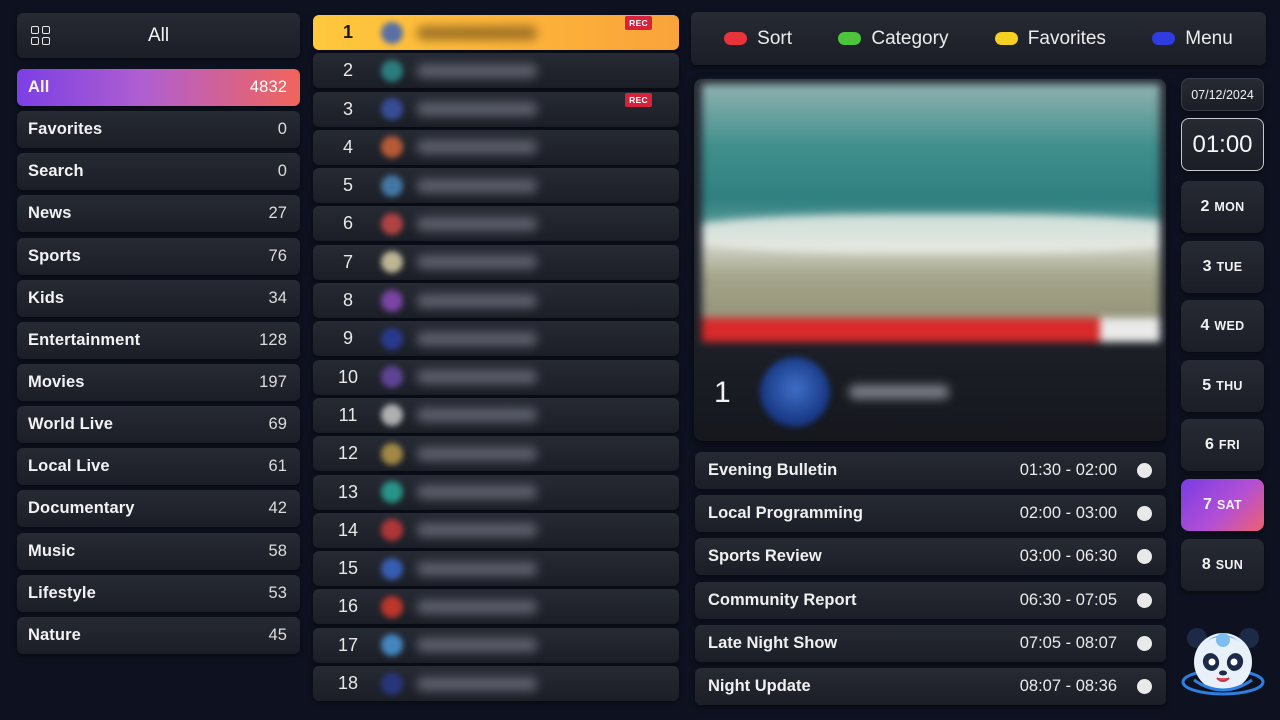 This screenshot has height=720, width=1280. What do you see at coordinates (158, 467) in the screenshot?
I see `category-item: Local Live 61` at bounding box center [158, 467].